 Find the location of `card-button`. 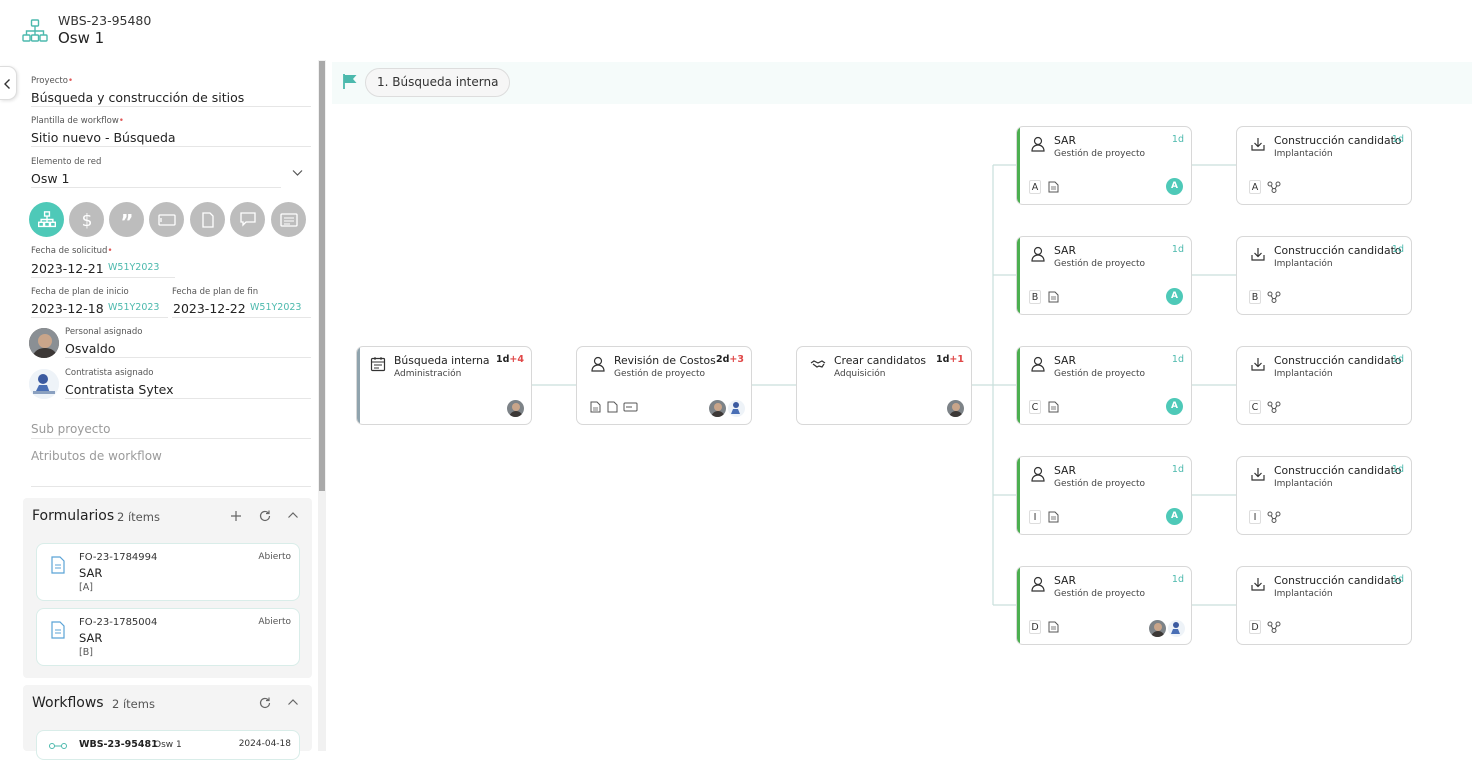

card-button is located at coordinates (166, 219).